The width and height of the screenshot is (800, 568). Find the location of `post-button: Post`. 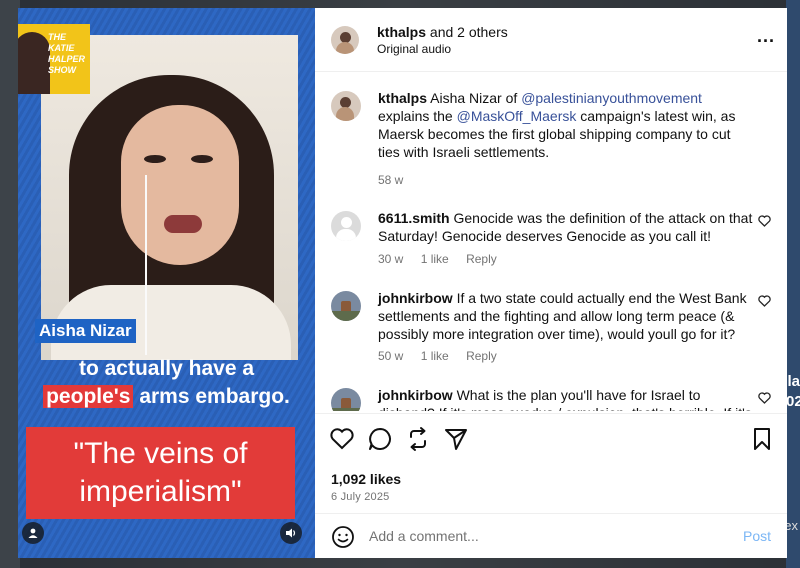

post-button: Post is located at coordinates (757, 536).